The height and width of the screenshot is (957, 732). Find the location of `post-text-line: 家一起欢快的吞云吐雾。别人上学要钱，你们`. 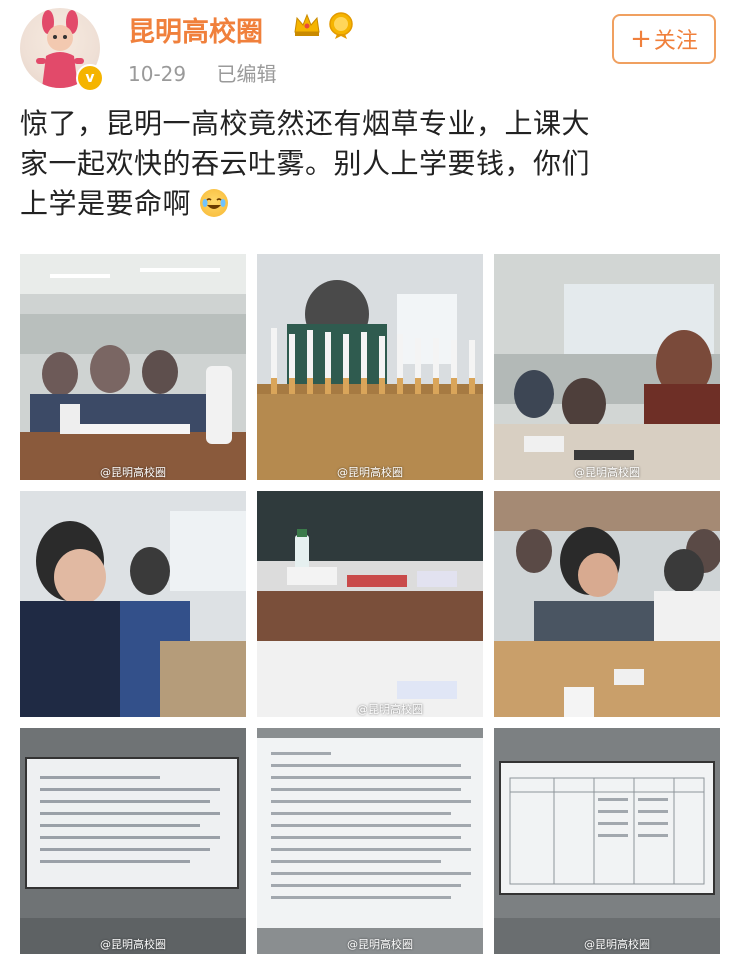

post-text-line: 家一起欢快的吞云吐雾。别人上学要钱，你们 is located at coordinates (305, 163).